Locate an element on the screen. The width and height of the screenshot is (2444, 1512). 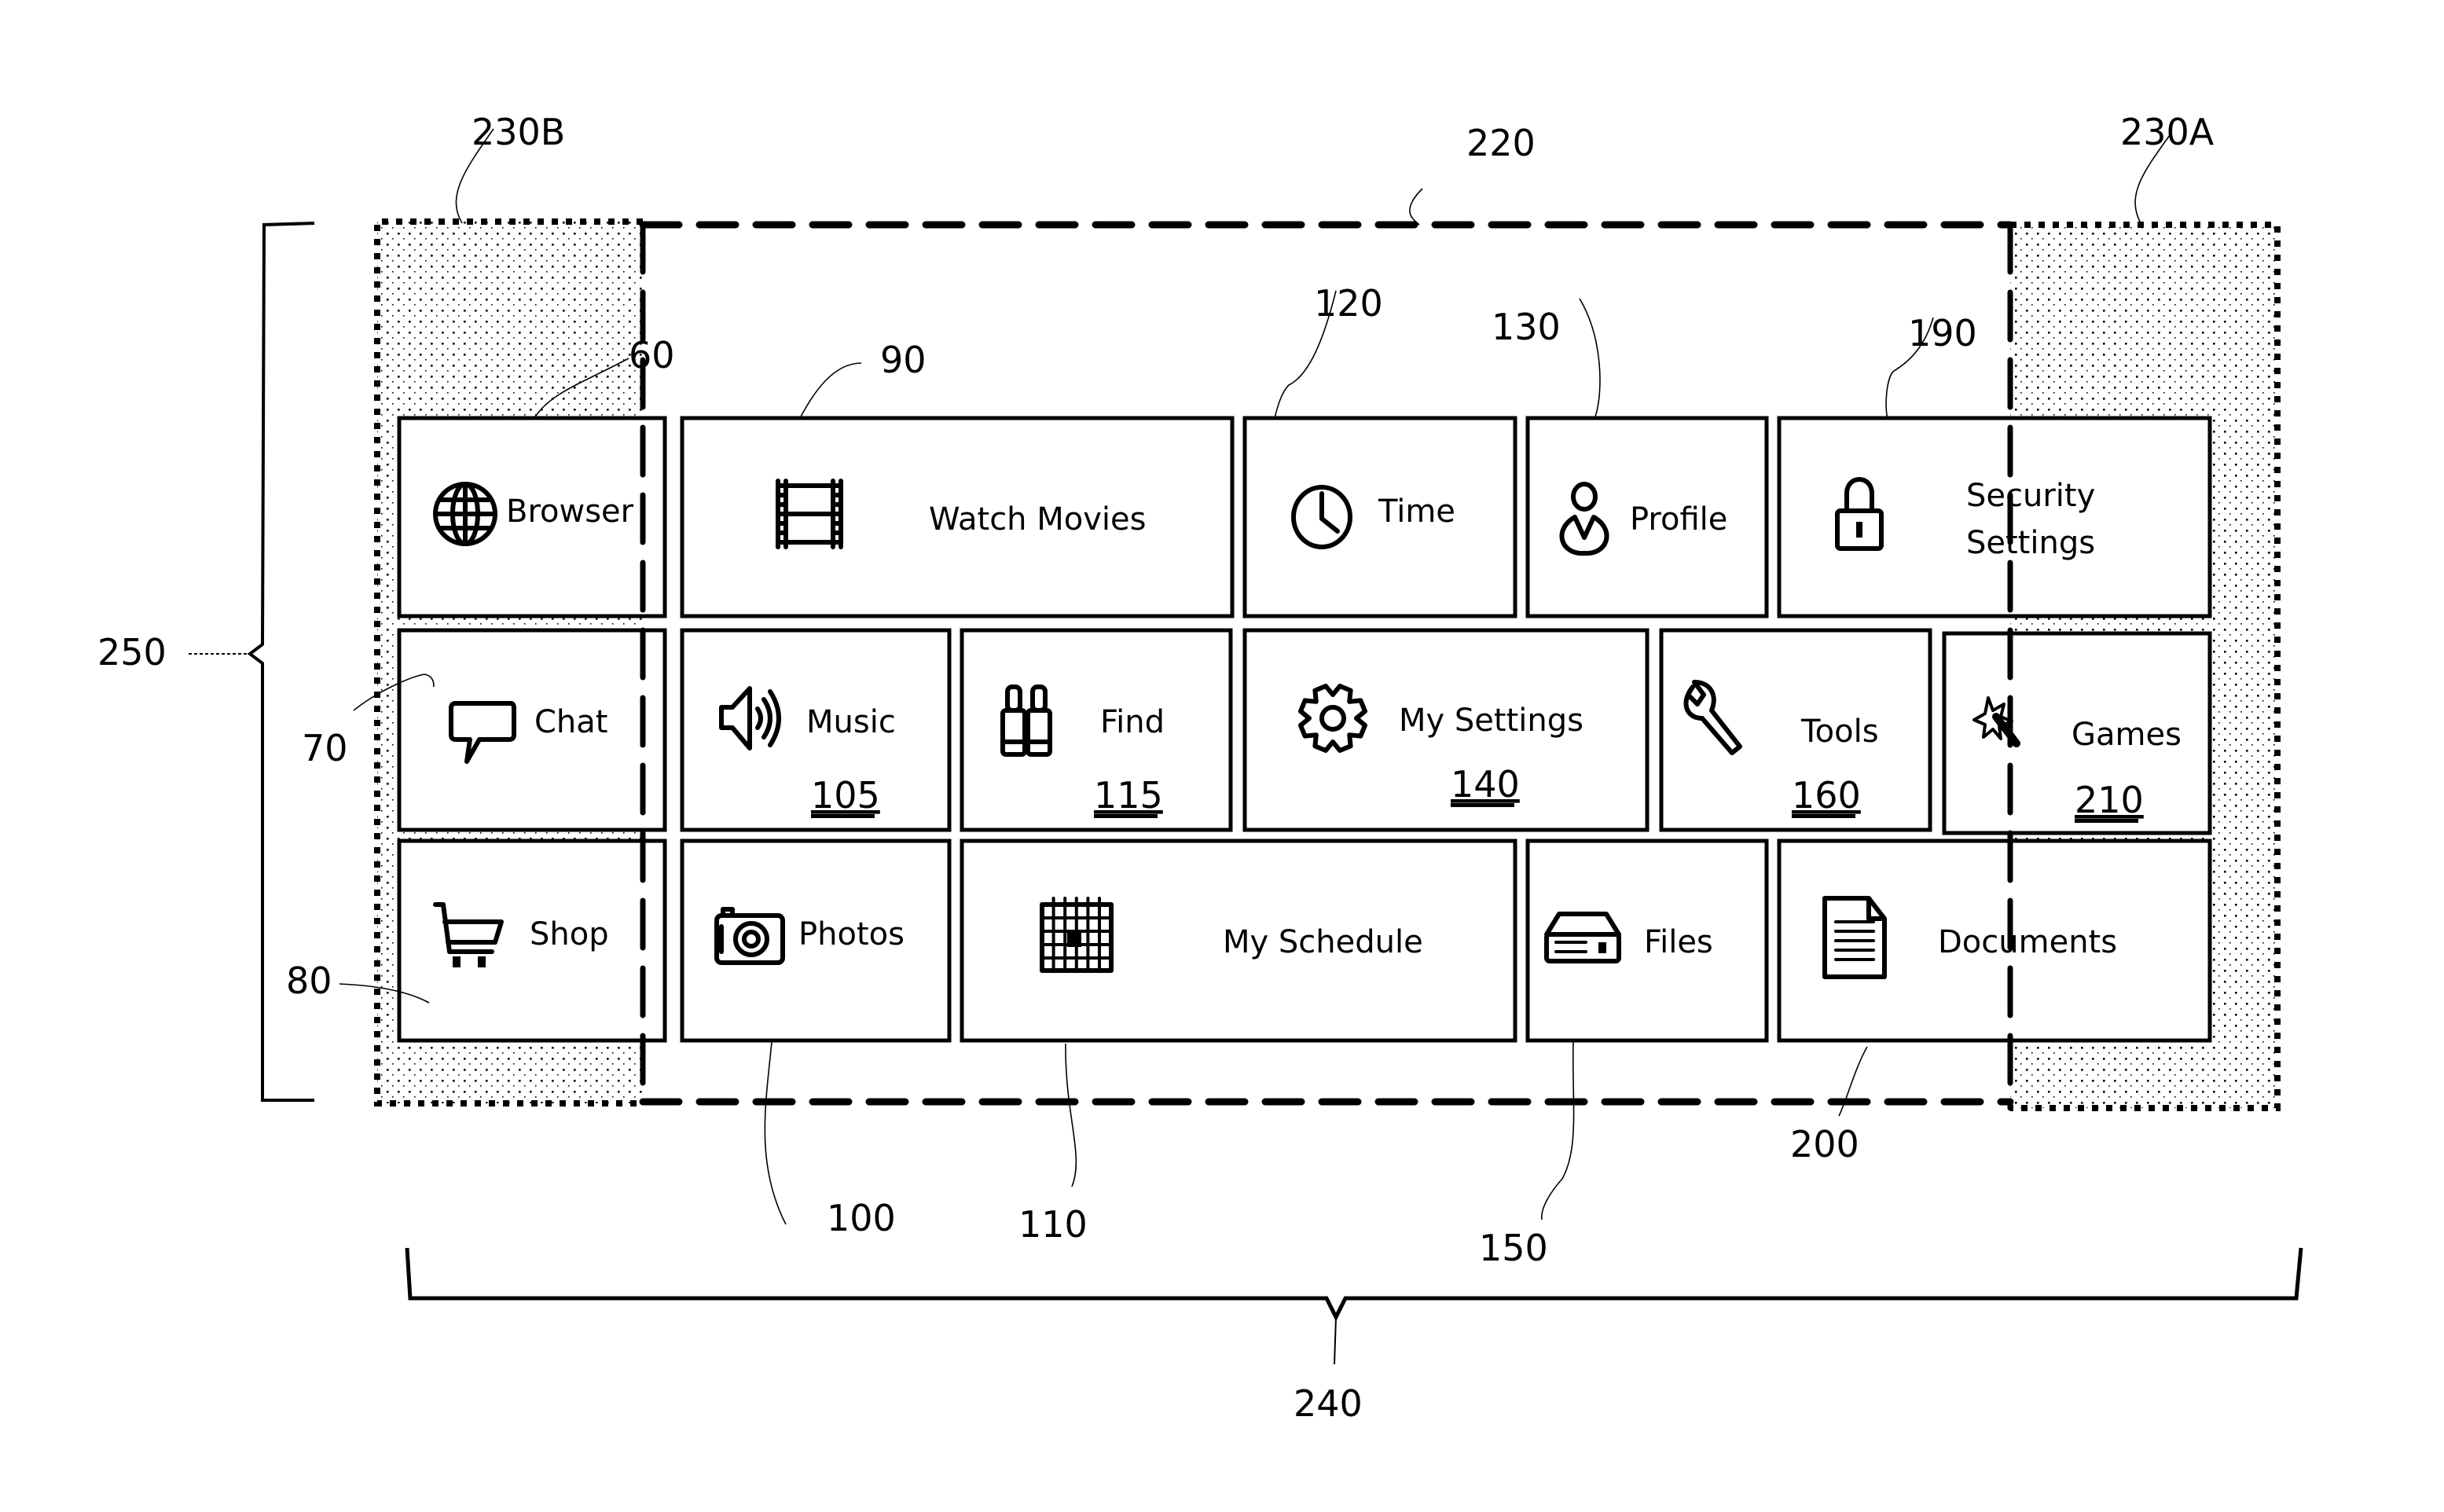
tile-games: Games 210 is located at coordinates (2077, 733).